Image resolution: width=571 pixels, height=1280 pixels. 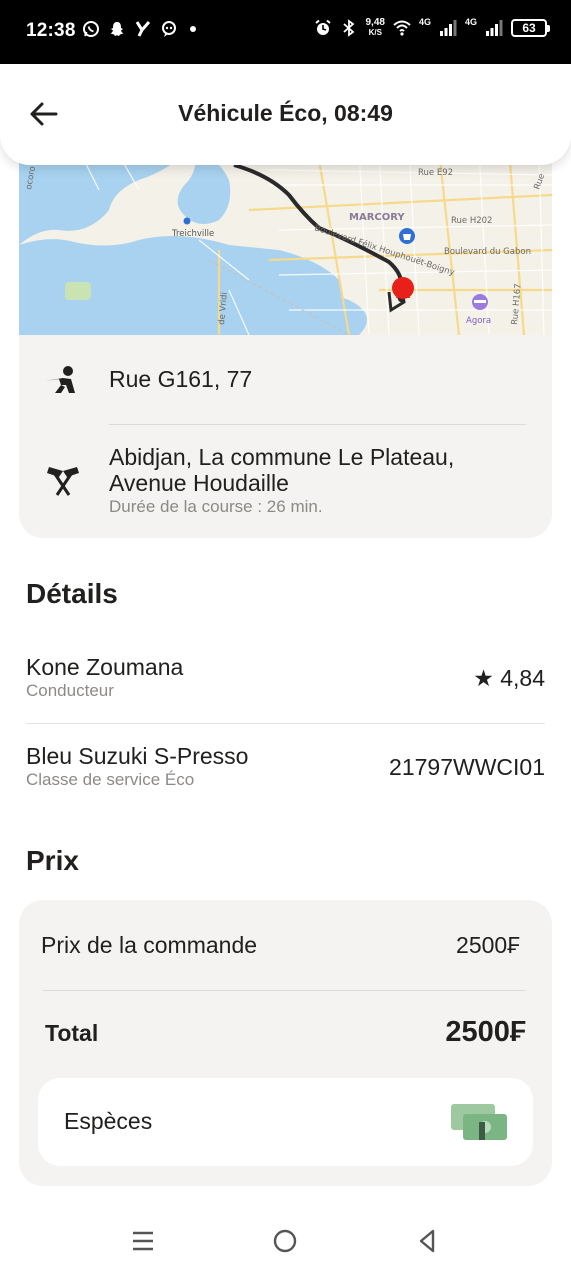 I want to click on home-icon, so click(x=285, y=1241).